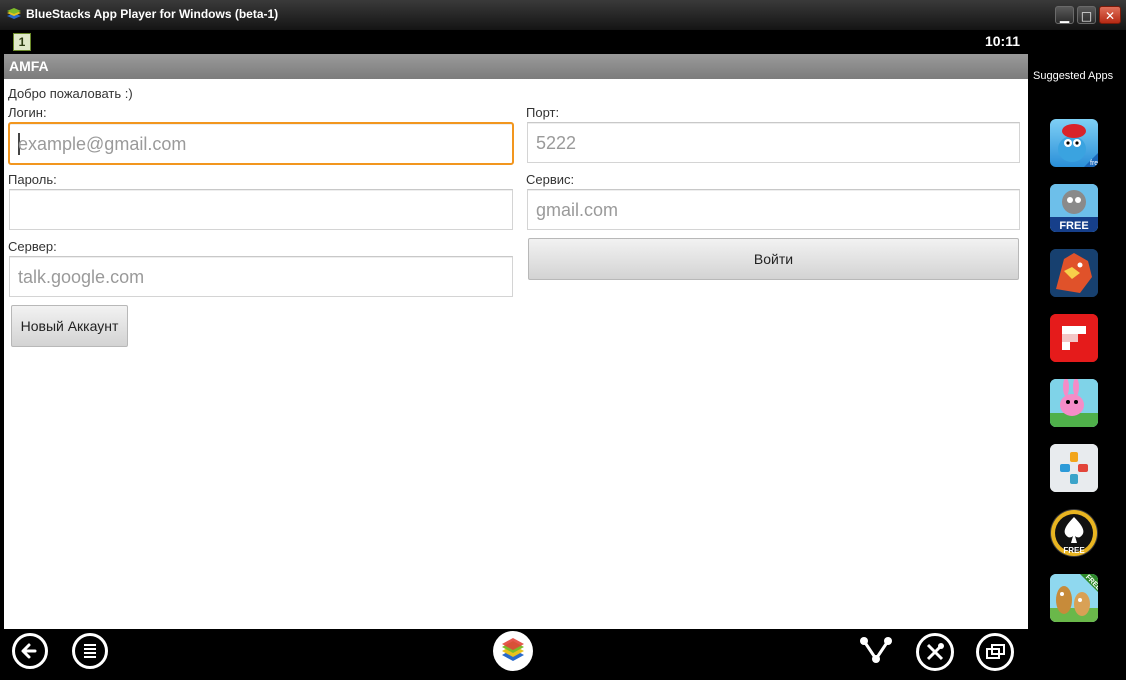  Describe the element at coordinates (1073, 76) in the screenshot. I see `suggested-apps-title: Suggested Apps` at that location.